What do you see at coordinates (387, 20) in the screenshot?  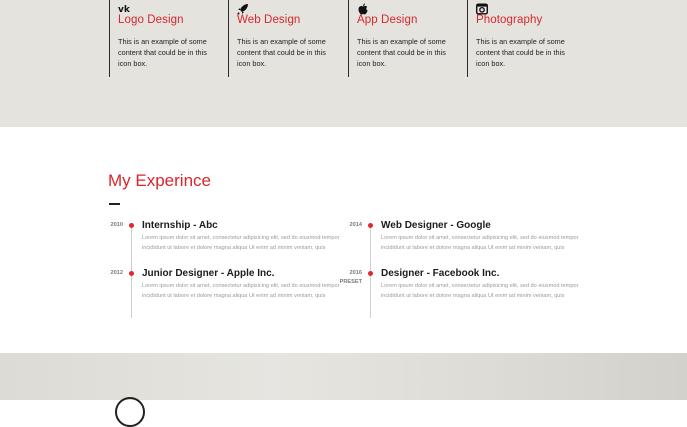 I see `service-title: App Design` at bounding box center [387, 20].